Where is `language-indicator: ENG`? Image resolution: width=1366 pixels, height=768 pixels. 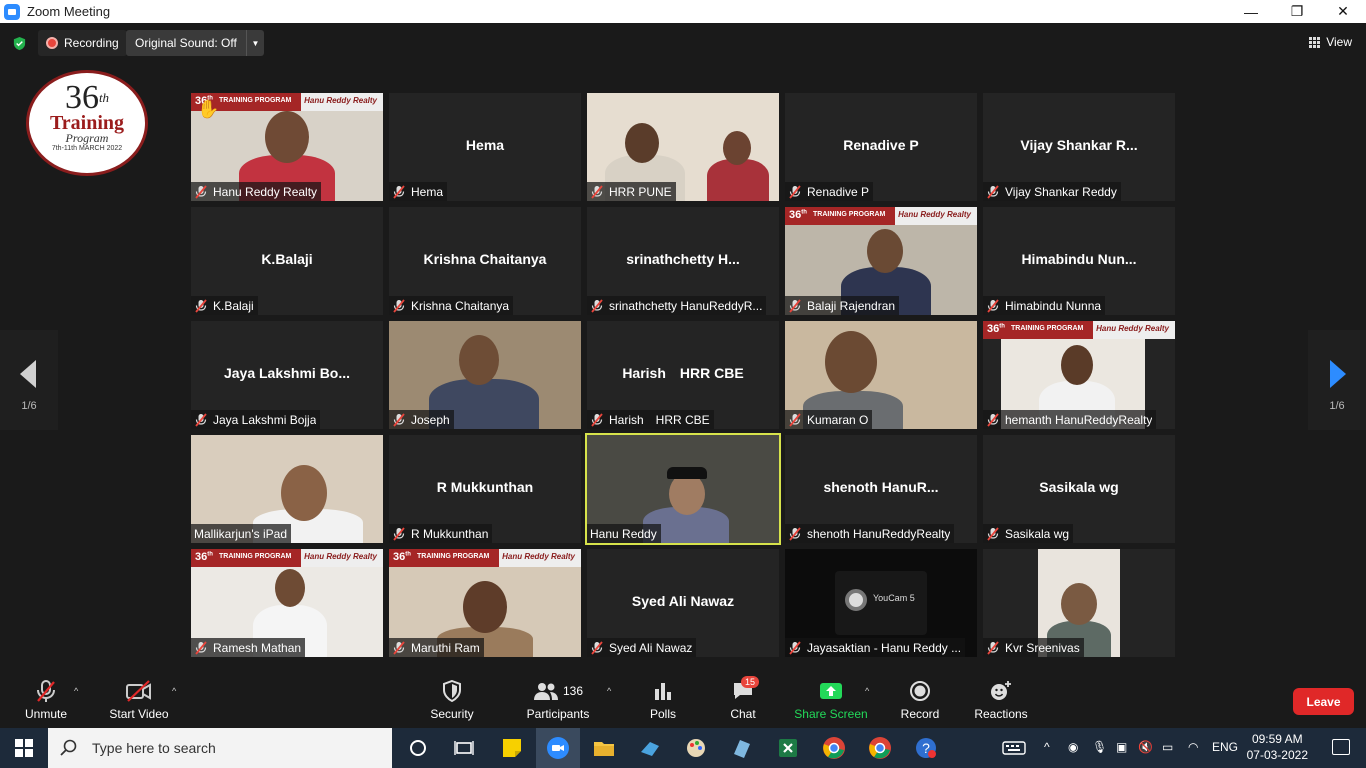
language-indicator: ENG is located at coordinates (1225, 747).